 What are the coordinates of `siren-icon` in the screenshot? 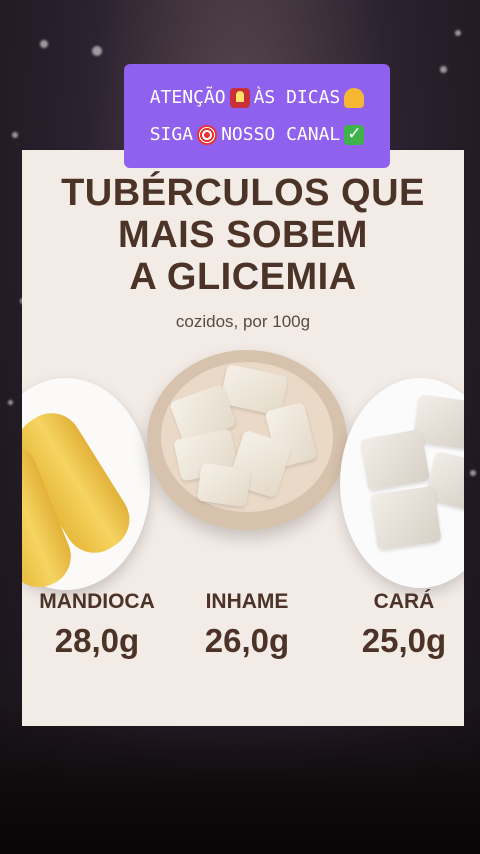 It's located at (239, 97).